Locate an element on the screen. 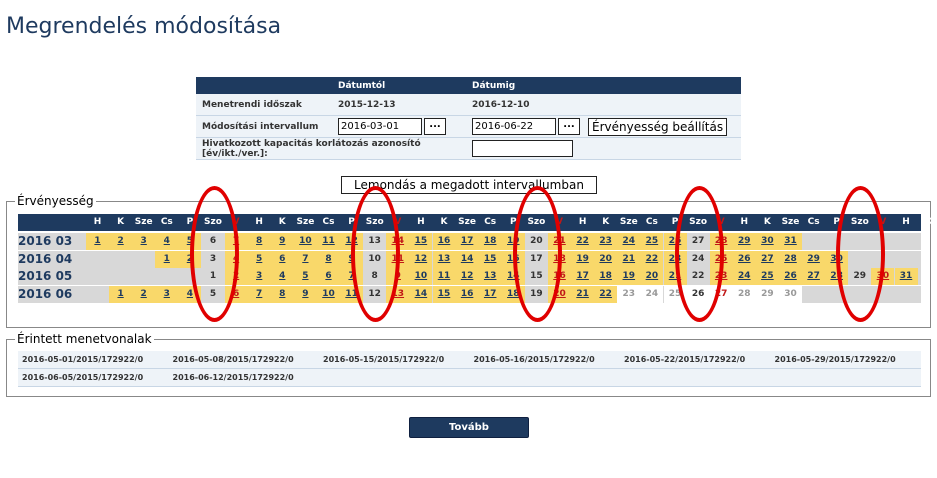 This screenshot has height=478, width=937. route-cell: 2016-05-01/2015/172922/0 is located at coordinates (93, 360).